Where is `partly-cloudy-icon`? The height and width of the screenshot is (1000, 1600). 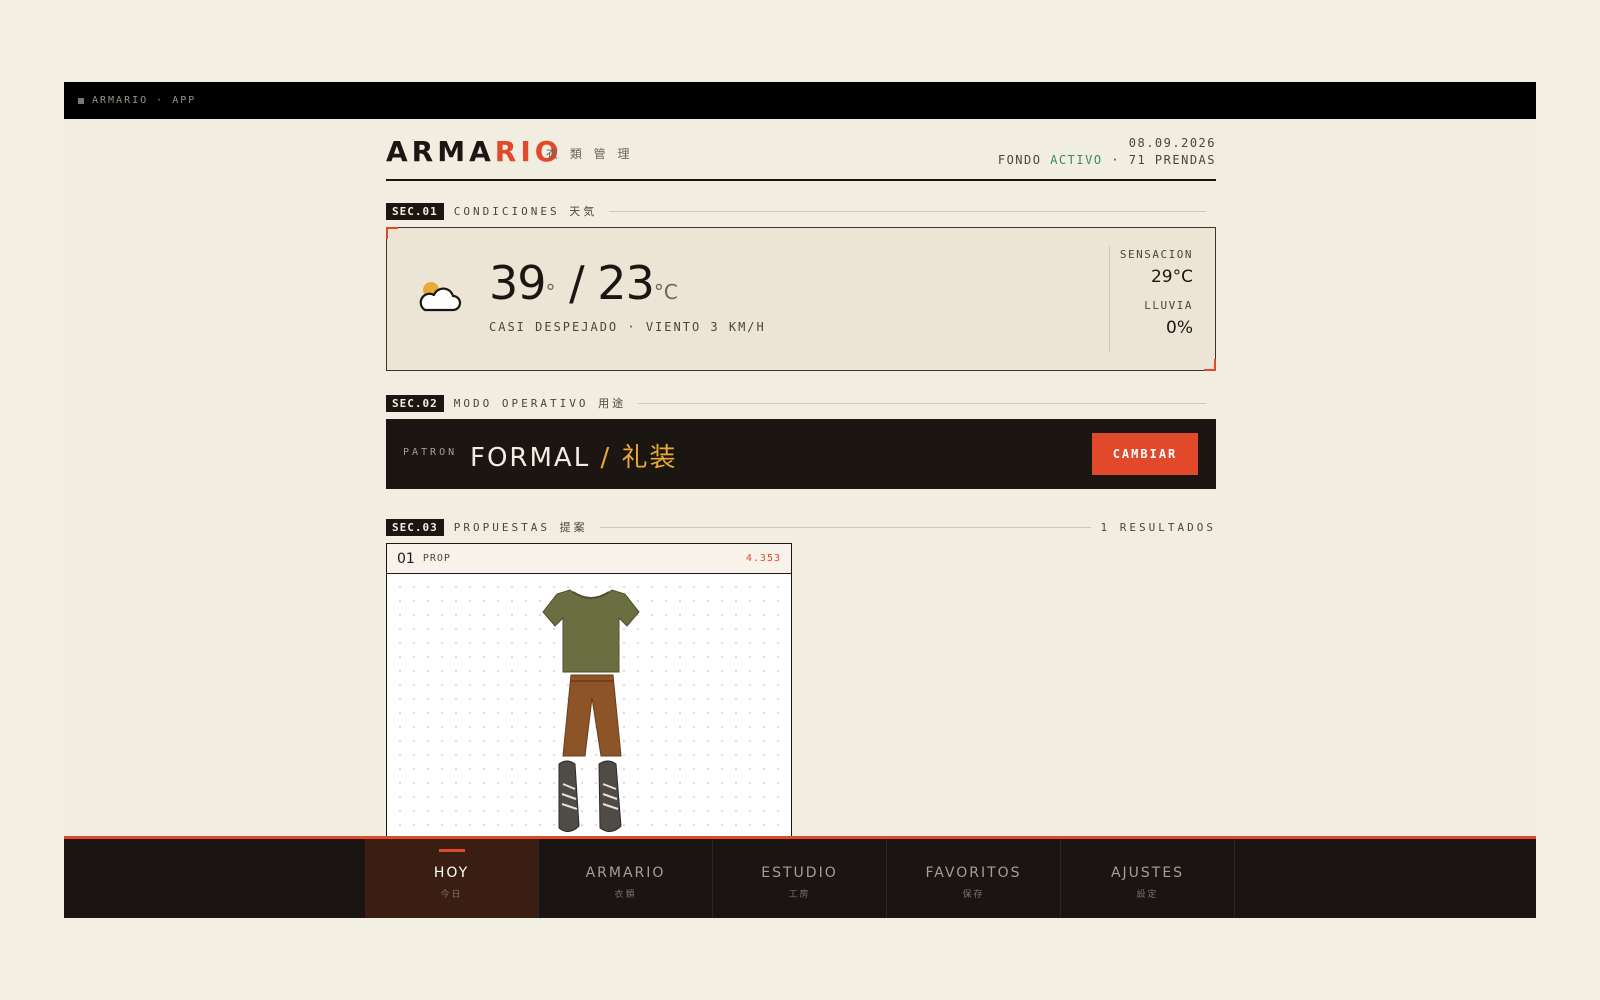 partly-cloudy-icon is located at coordinates (440, 297).